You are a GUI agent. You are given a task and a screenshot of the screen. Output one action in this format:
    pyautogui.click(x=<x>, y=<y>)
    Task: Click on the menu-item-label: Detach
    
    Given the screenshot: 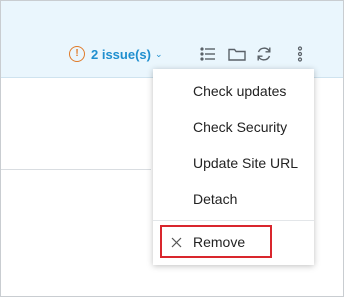 What is the action you would take?
    pyautogui.click(x=215, y=199)
    